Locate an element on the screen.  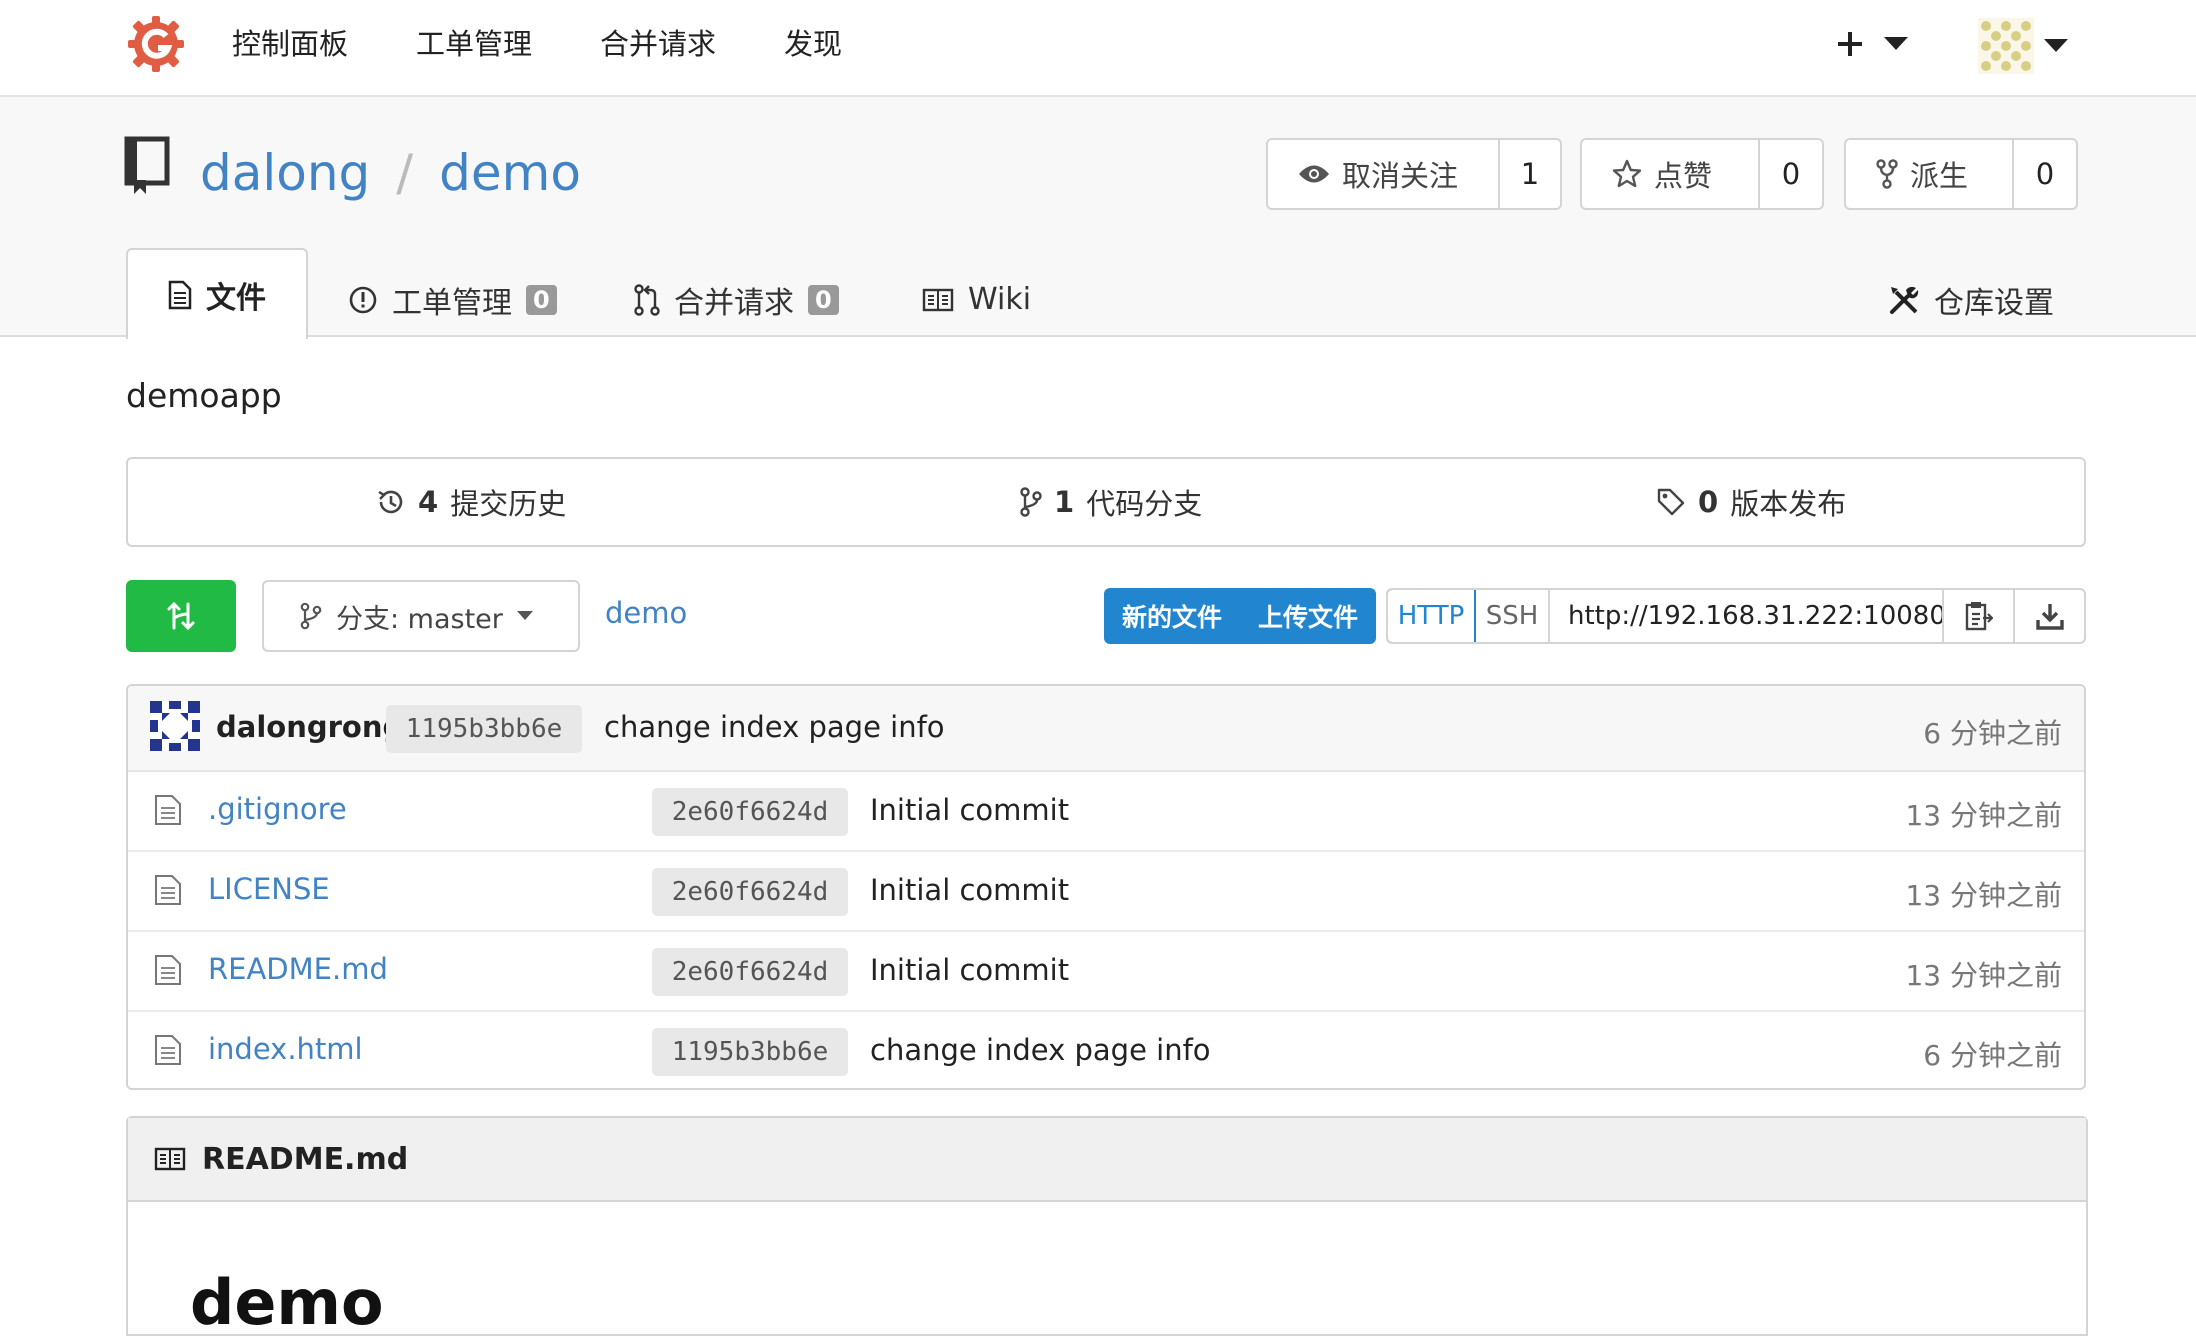
compare-button is located at coordinates (181, 616).